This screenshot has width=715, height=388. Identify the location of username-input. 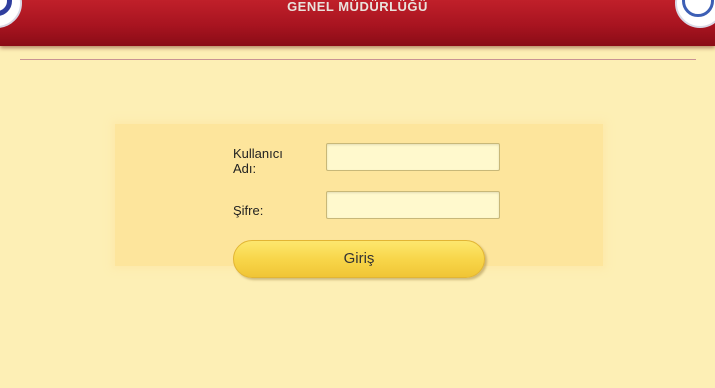
(413, 157).